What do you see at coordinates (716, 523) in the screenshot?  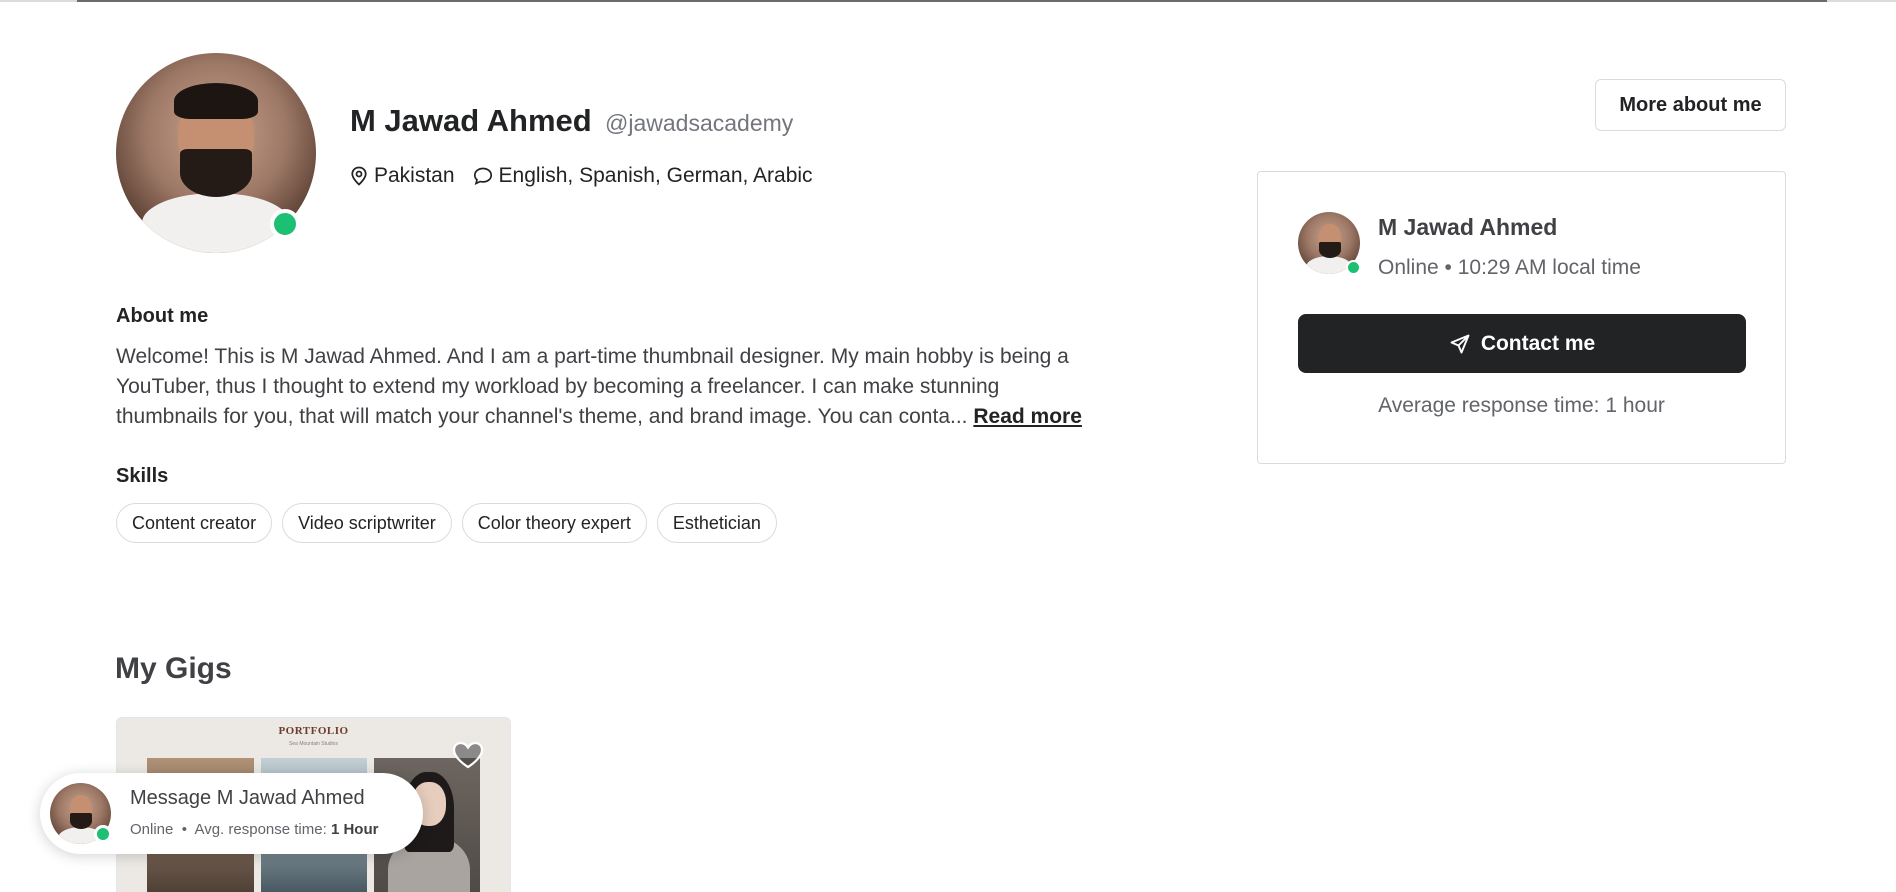 I see `skill-chip: Esthetician` at bounding box center [716, 523].